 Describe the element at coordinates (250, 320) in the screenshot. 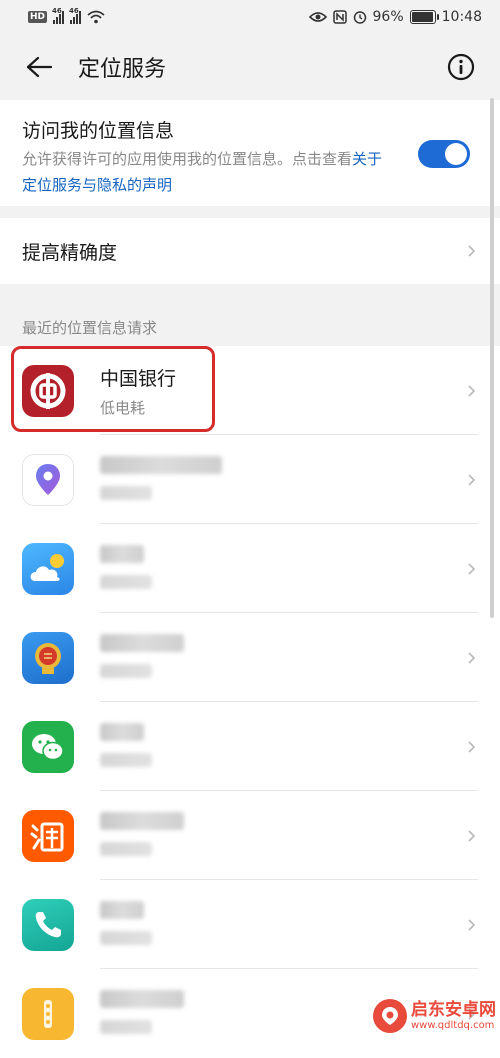

I see `recent-requests-header: 最近的位置信息请求` at that location.